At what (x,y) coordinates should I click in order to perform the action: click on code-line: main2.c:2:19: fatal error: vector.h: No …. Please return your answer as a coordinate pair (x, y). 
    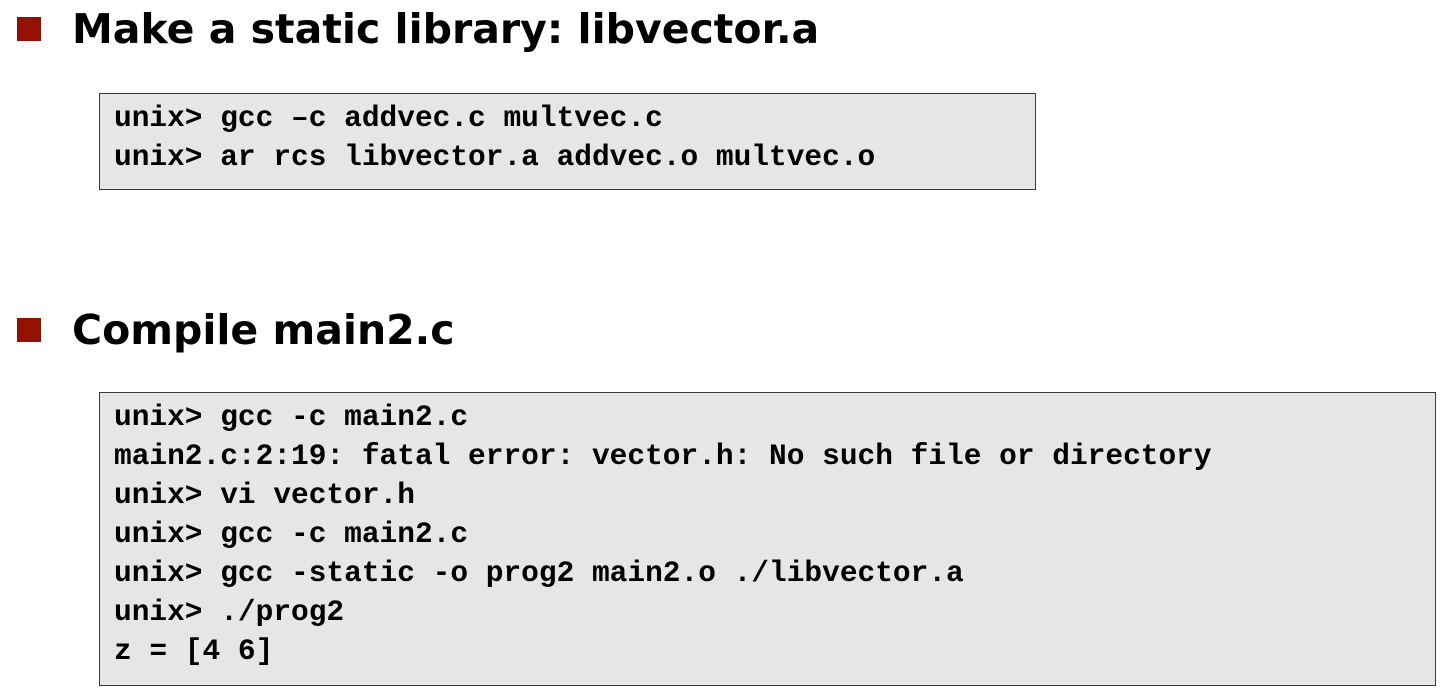
    Looking at the image, I should click on (663, 456).